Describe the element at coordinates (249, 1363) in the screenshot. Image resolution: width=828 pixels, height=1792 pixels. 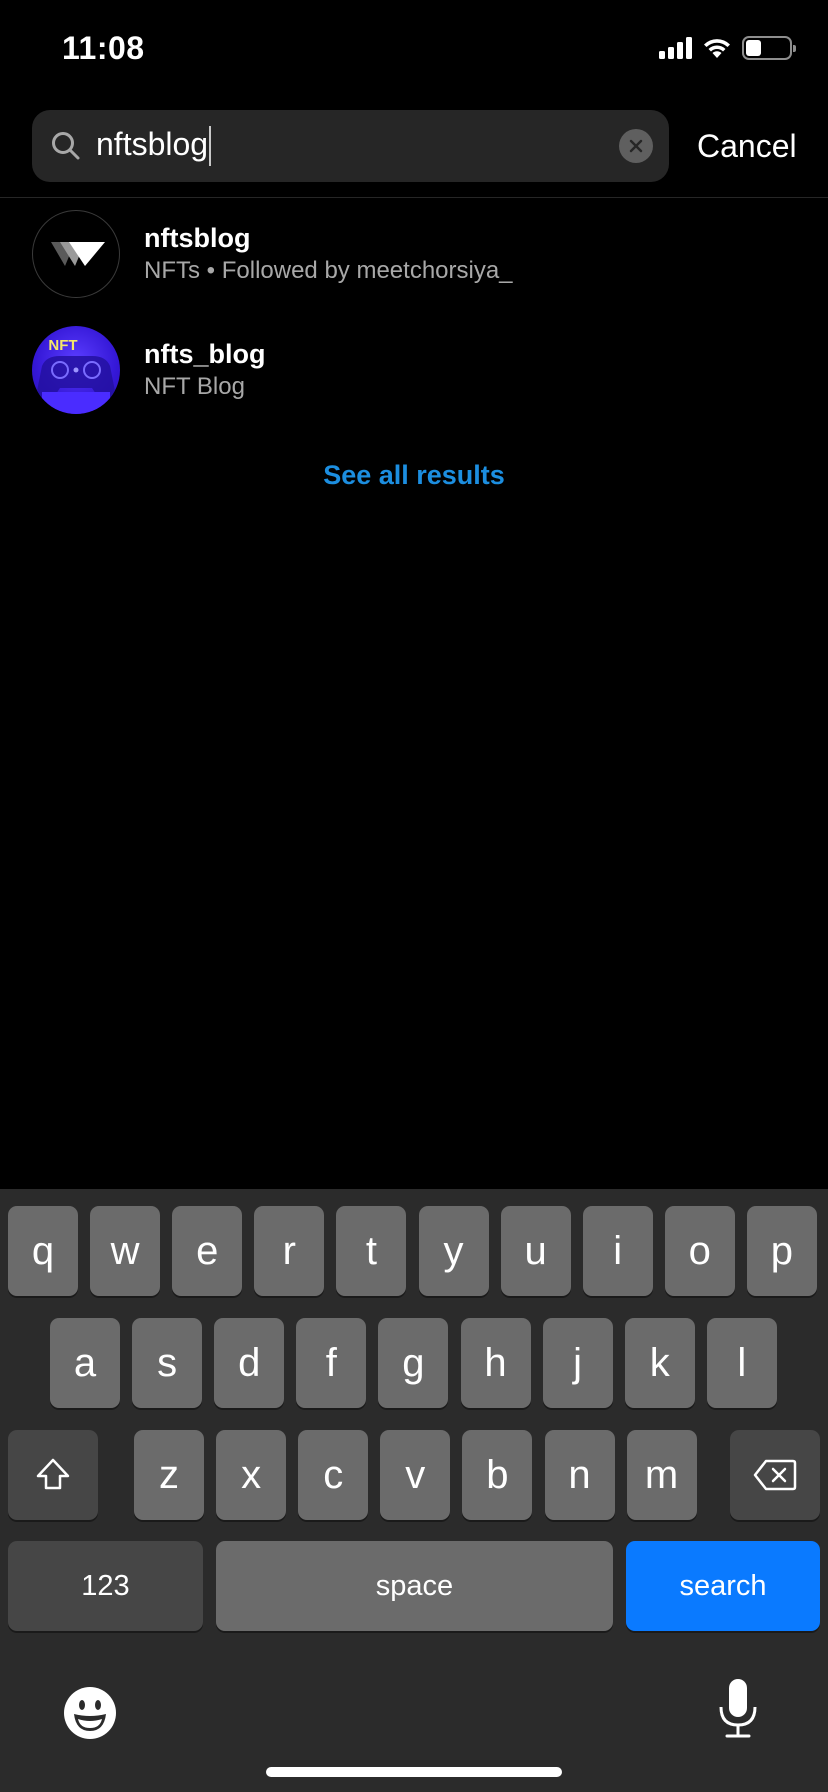
I see `key-d: d` at that location.